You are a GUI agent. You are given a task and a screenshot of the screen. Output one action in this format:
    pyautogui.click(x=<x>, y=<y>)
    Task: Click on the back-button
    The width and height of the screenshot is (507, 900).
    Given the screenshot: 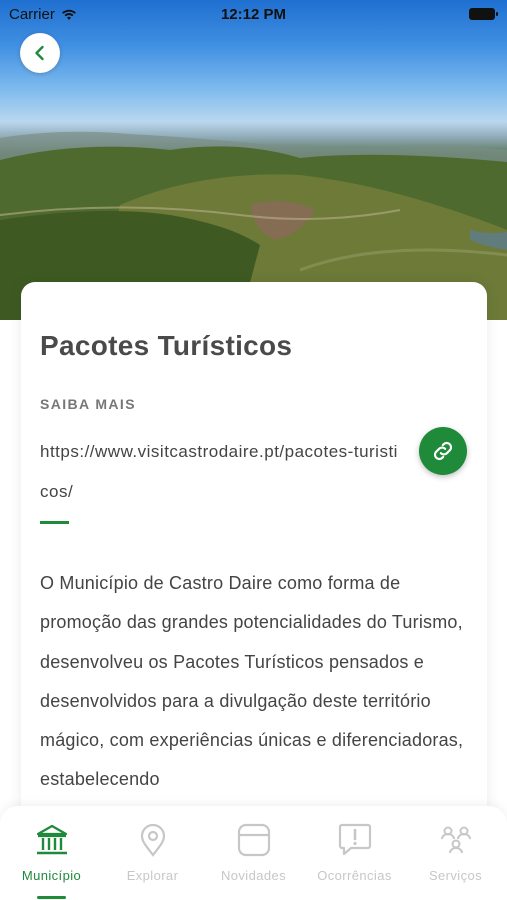 What is the action you would take?
    pyautogui.click(x=40, y=53)
    